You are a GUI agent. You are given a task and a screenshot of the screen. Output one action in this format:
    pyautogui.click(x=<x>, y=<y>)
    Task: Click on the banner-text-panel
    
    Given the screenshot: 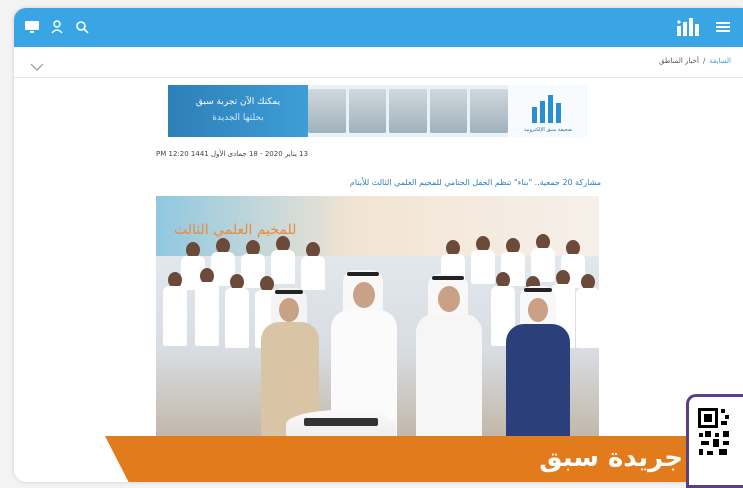 What is the action you would take?
    pyautogui.click(x=238, y=111)
    